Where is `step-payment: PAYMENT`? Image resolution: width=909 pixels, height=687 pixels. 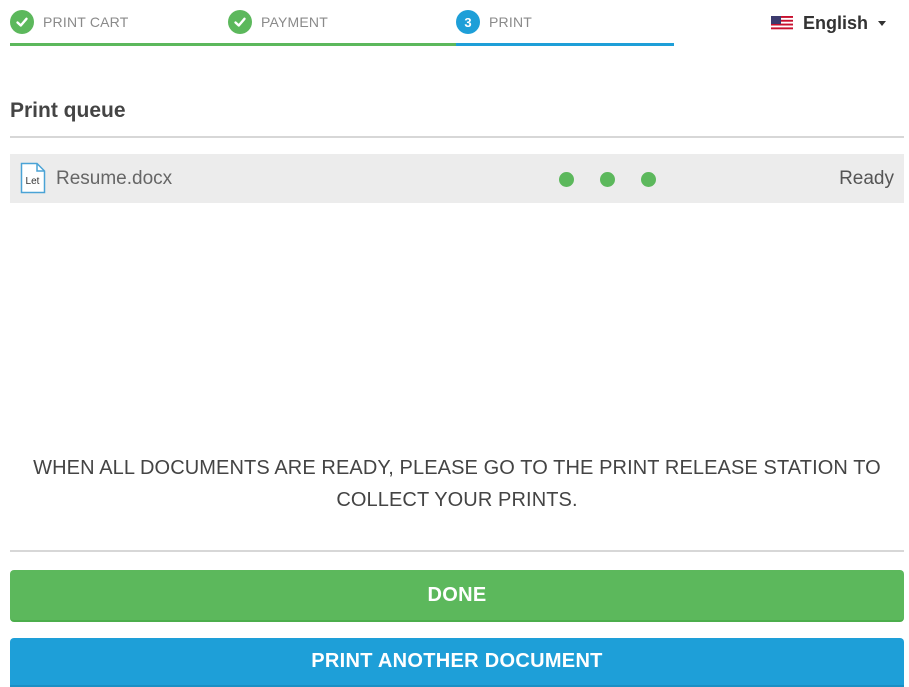
step-payment: PAYMENT is located at coordinates (342, 23).